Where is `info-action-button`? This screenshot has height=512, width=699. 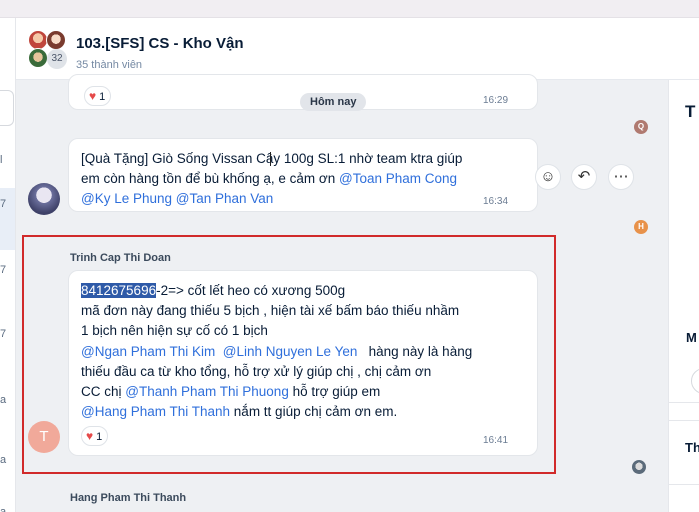 info-action-button is located at coordinates (695, 381).